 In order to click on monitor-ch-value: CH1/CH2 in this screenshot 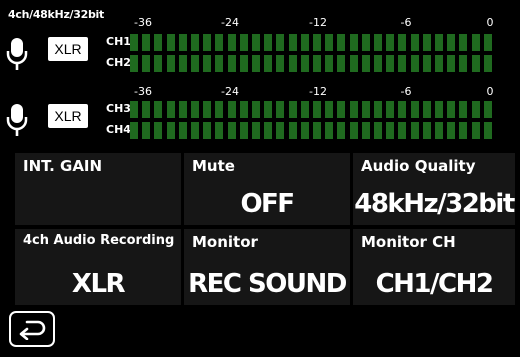, I will do `click(434, 284)`.